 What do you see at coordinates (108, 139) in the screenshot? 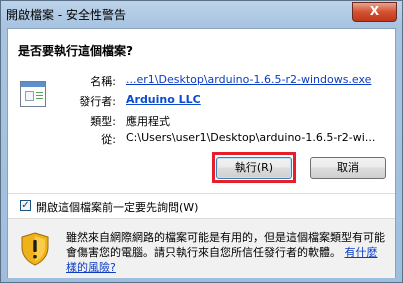
I see `from-label: 從:` at bounding box center [108, 139].